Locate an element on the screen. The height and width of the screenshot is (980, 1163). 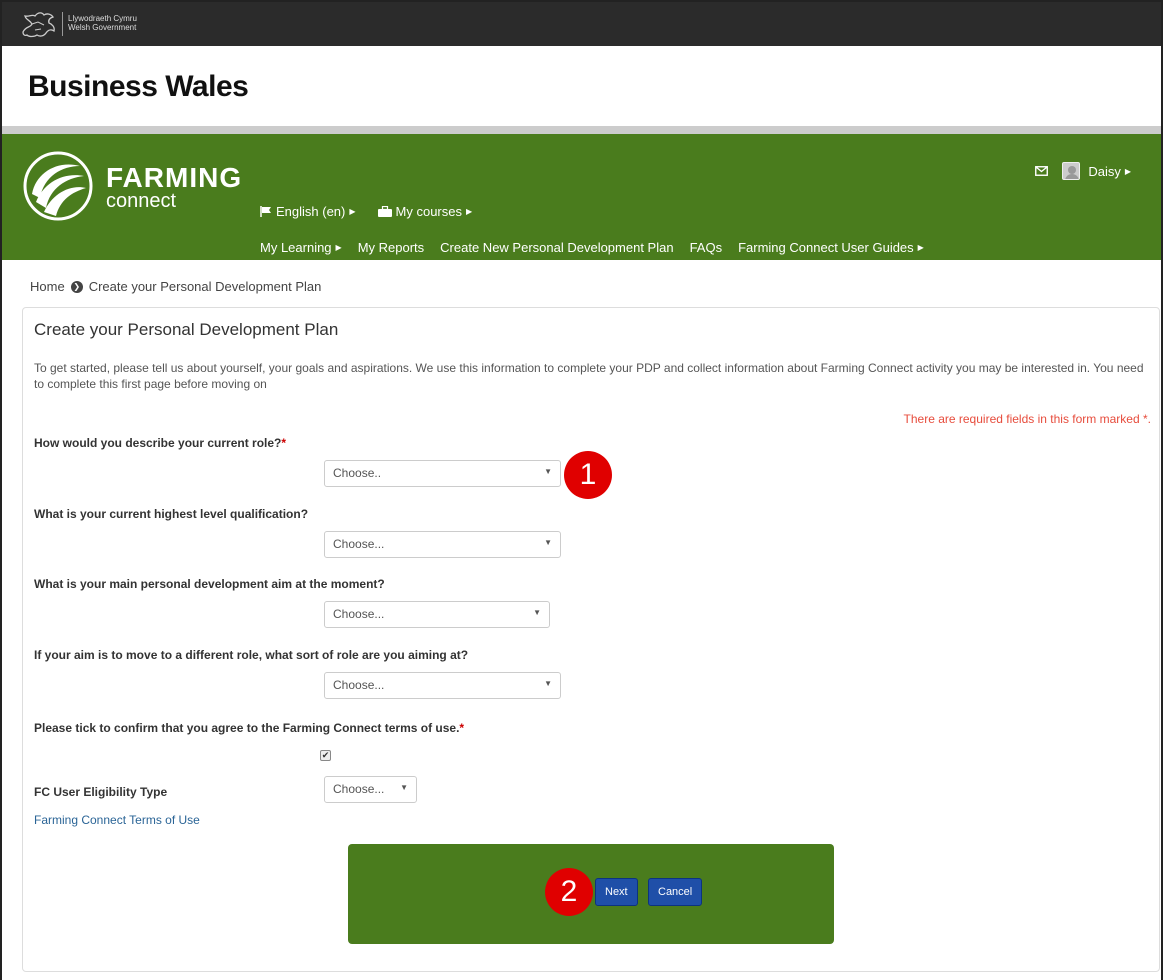
header-divider is located at coordinates (581, 130).